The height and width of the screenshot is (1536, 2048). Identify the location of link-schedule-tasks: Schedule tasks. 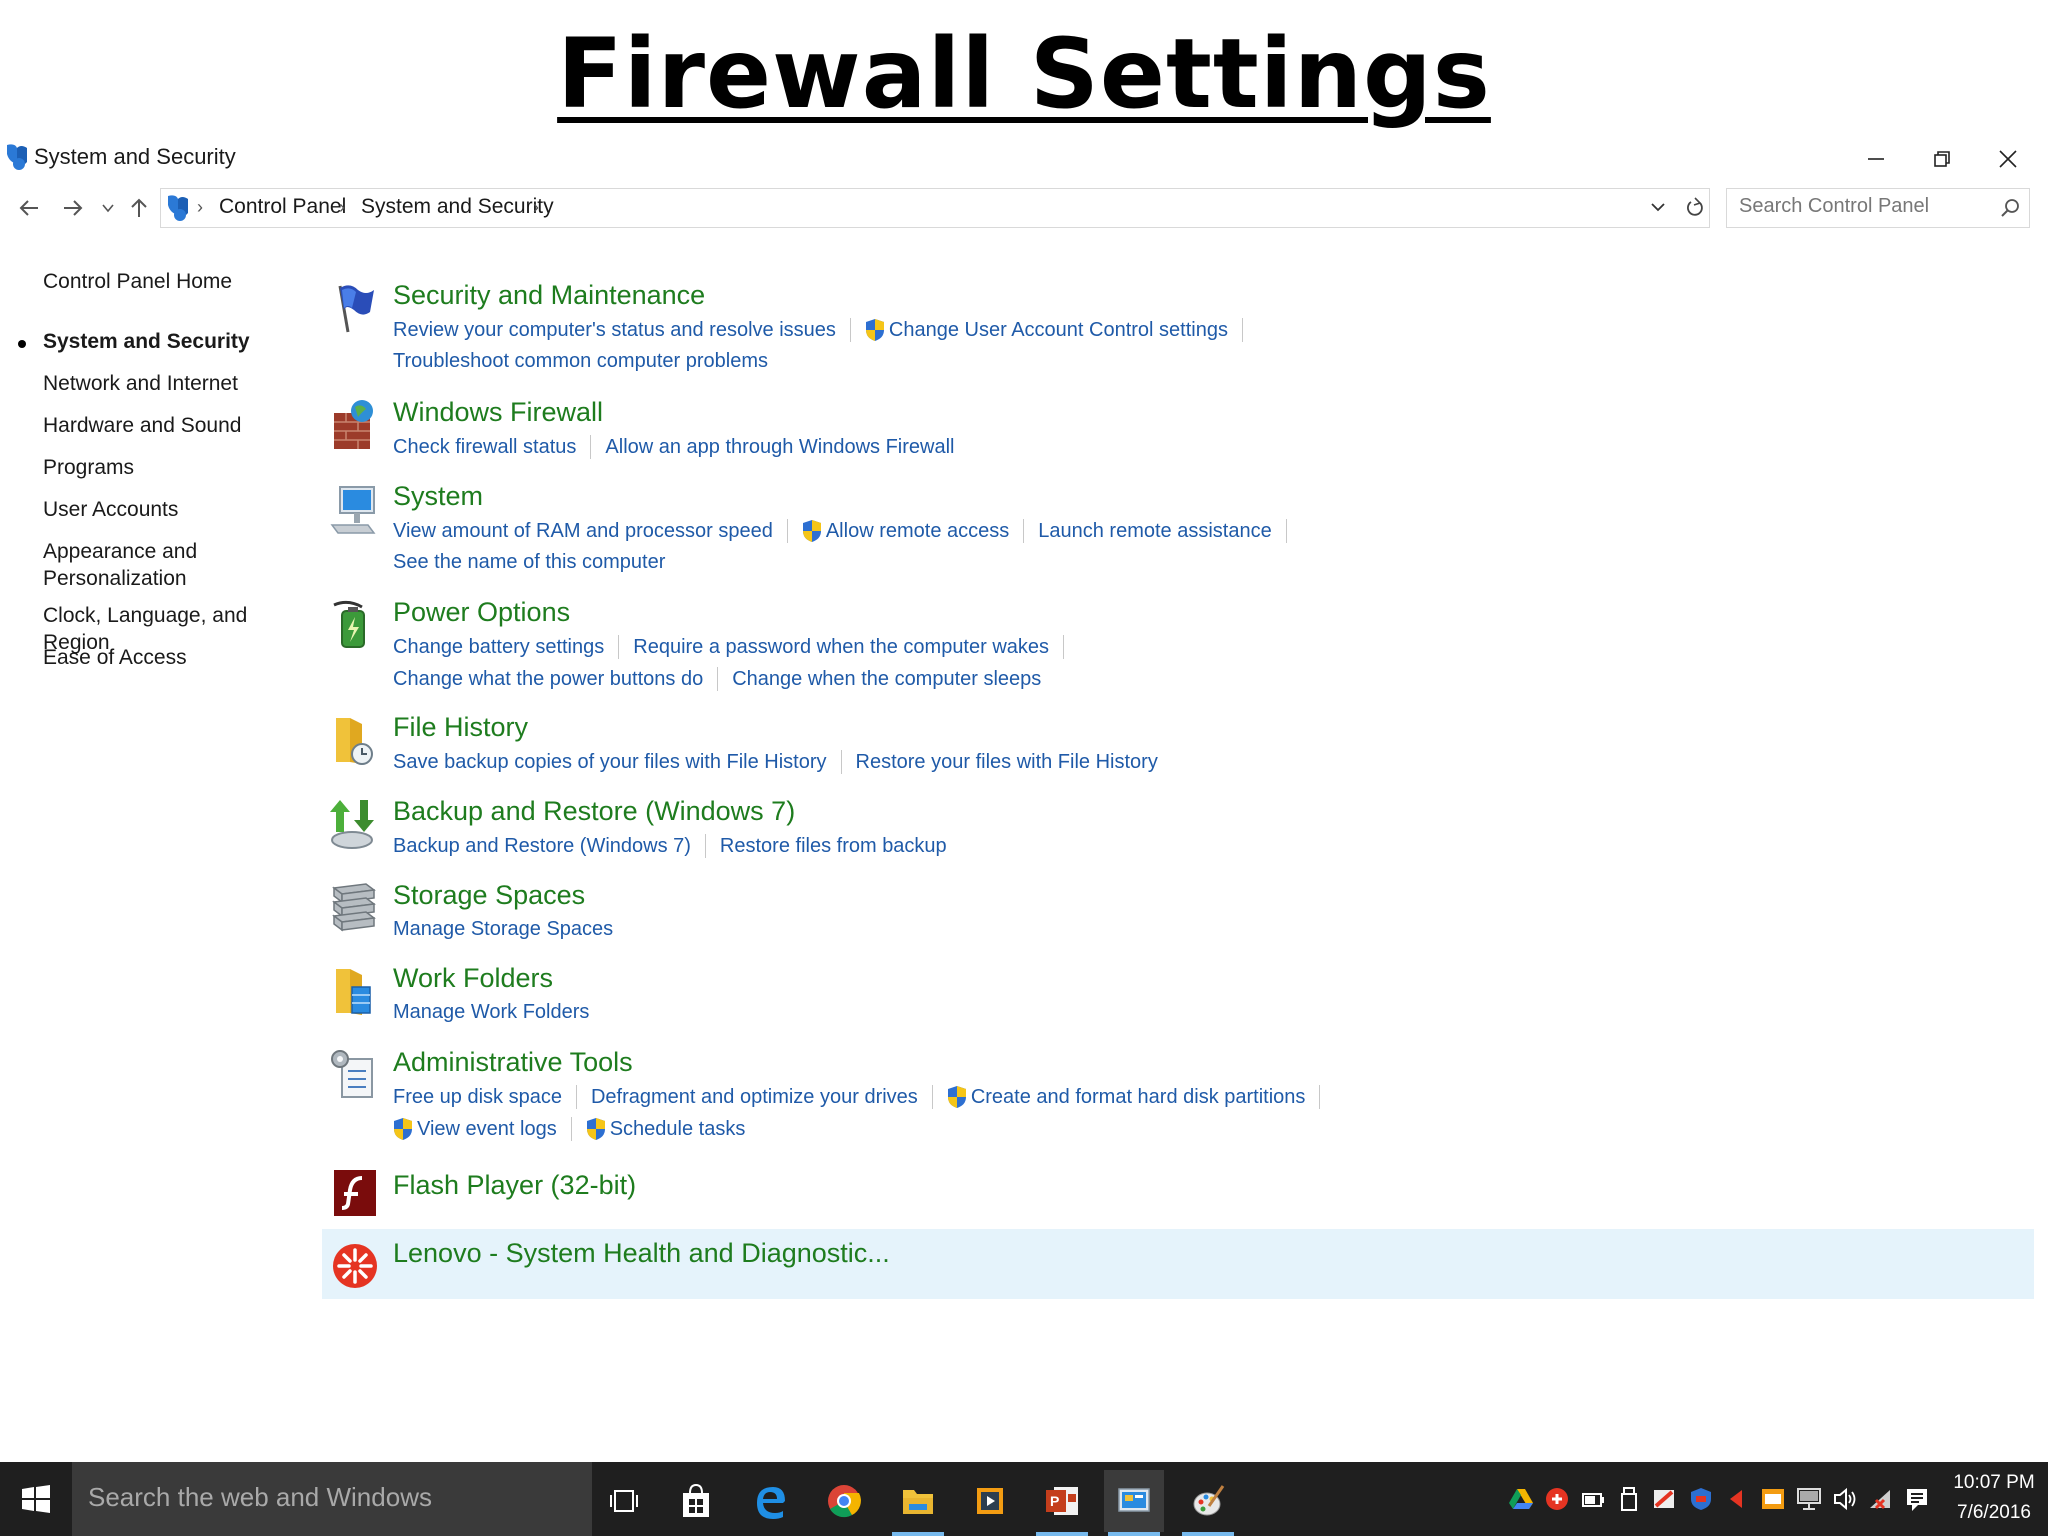
(678, 1129).